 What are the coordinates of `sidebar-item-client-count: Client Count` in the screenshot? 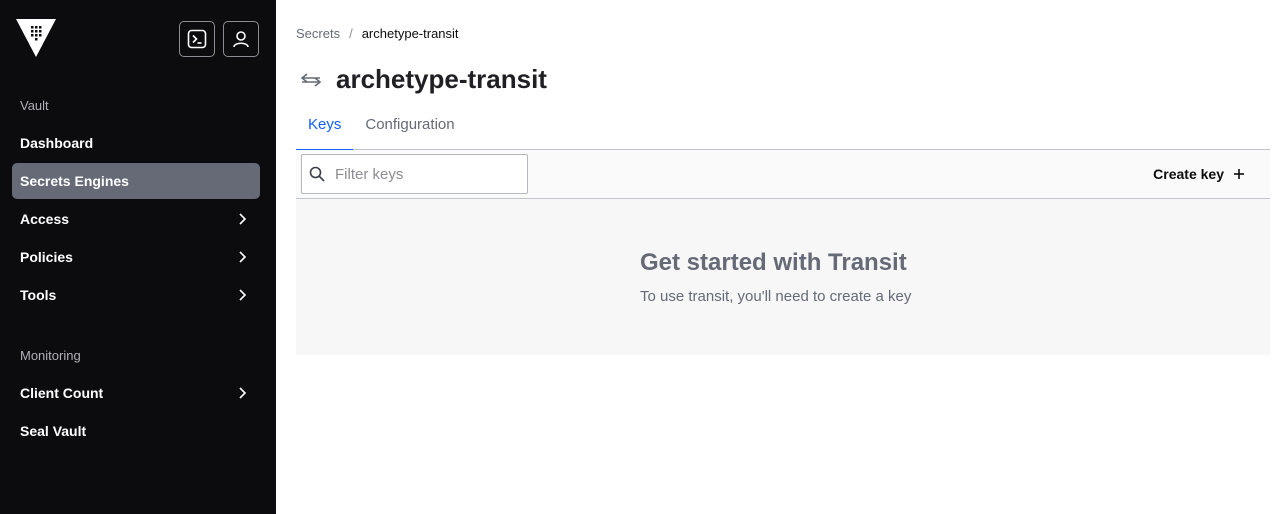 It's located at (136, 393).